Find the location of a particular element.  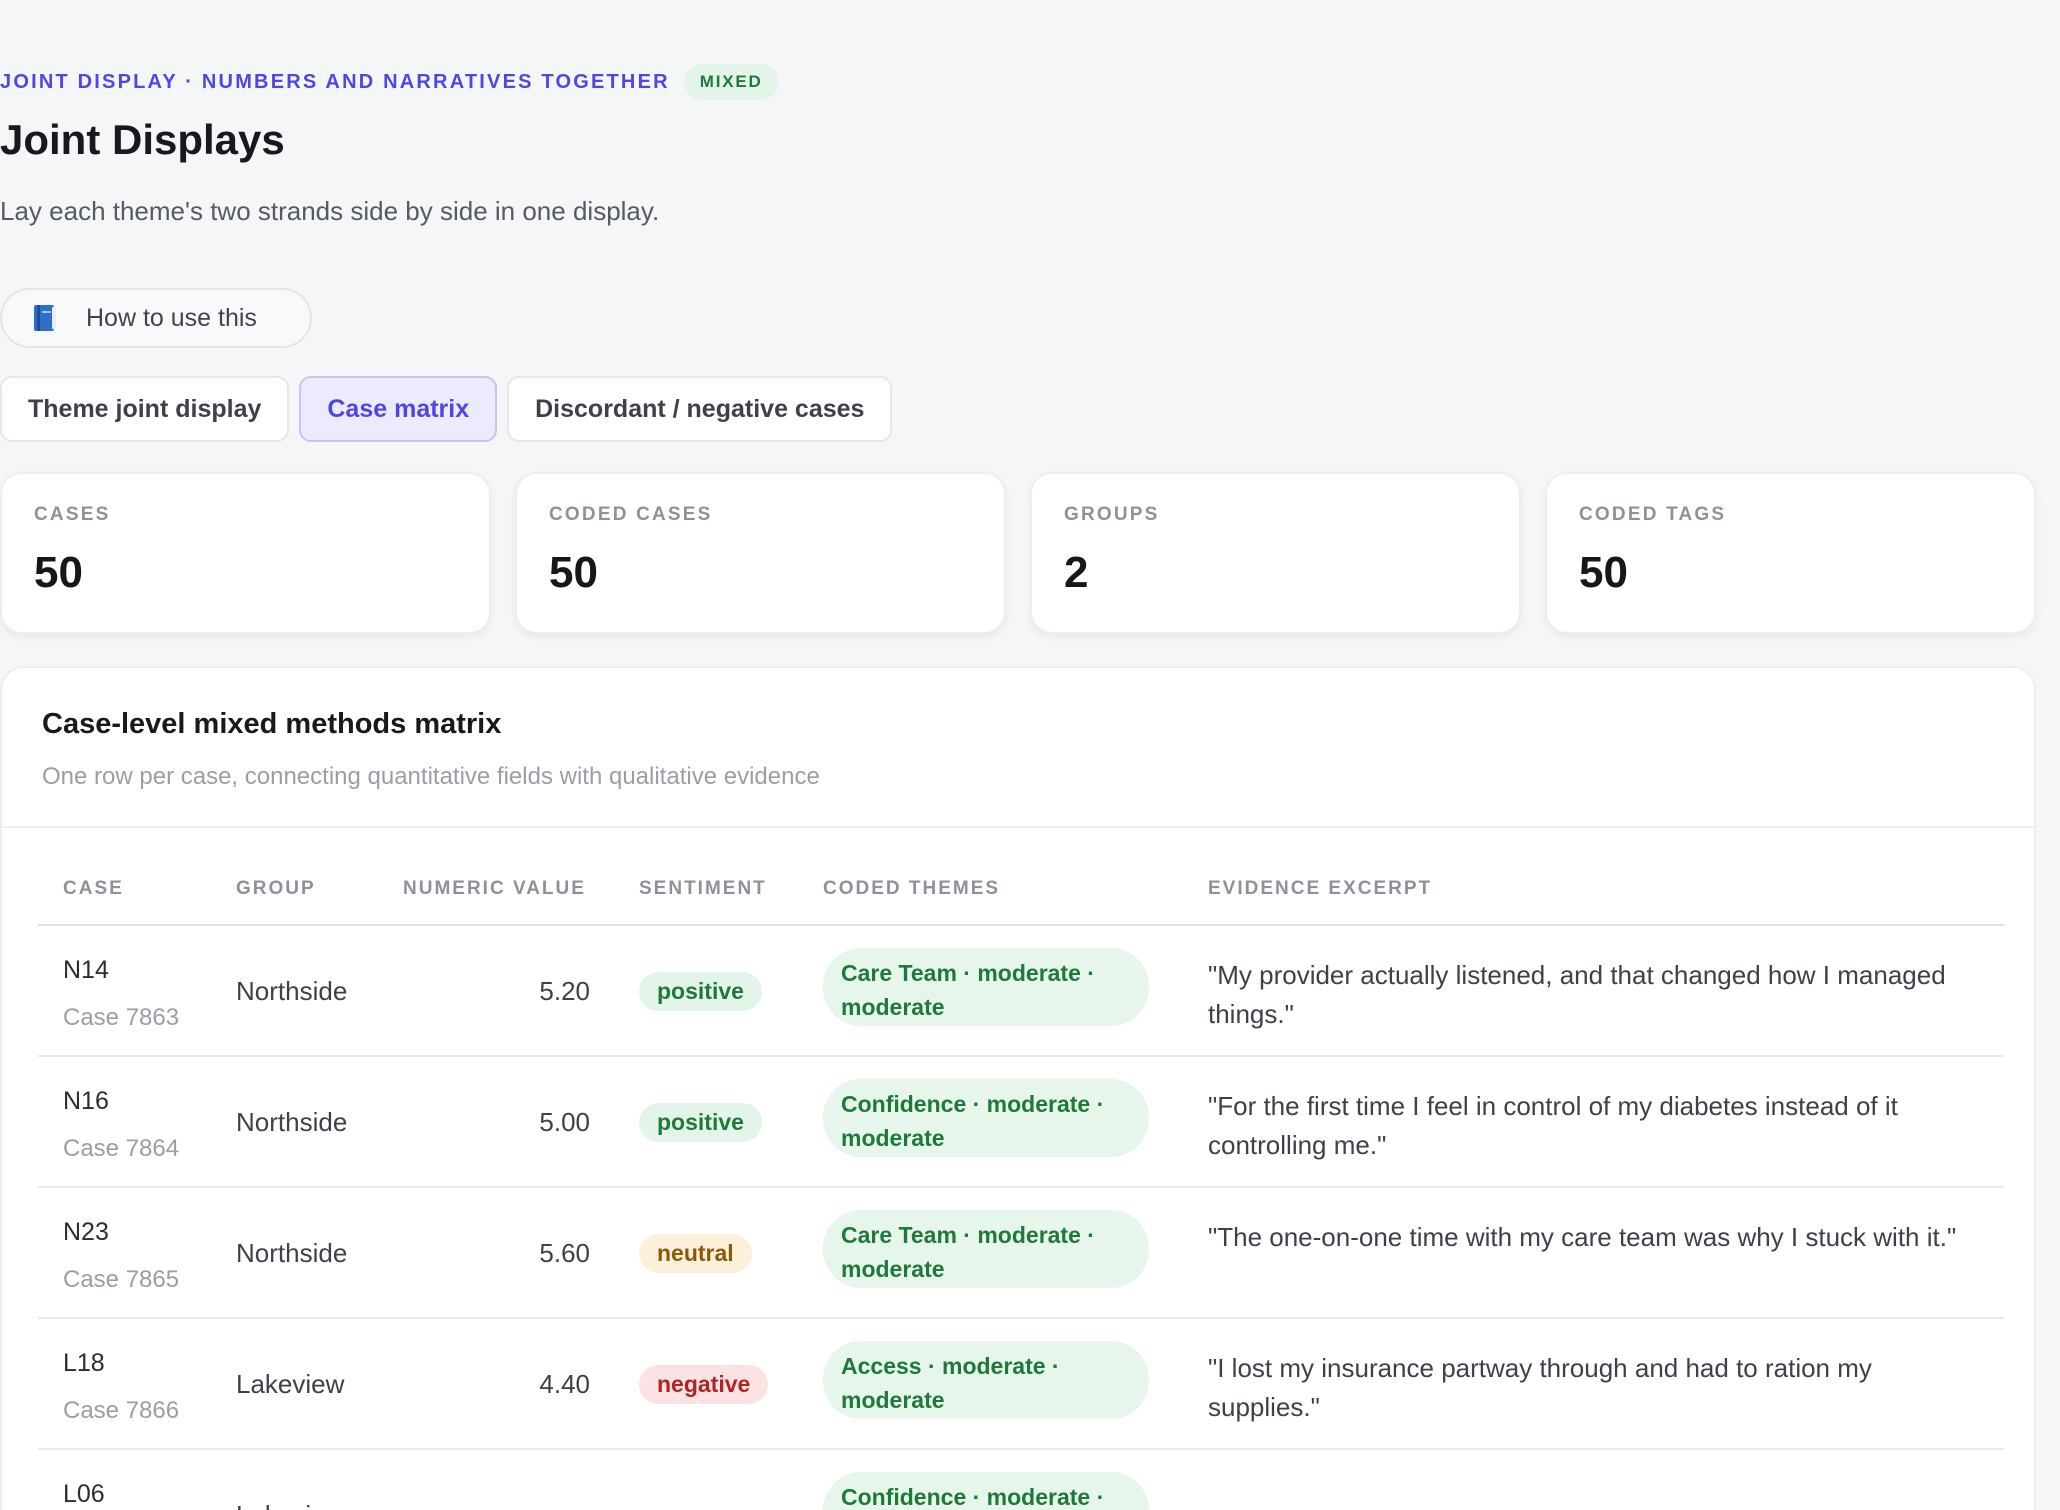

stat-card-cases: CASES 50 is located at coordinates (245, 553).